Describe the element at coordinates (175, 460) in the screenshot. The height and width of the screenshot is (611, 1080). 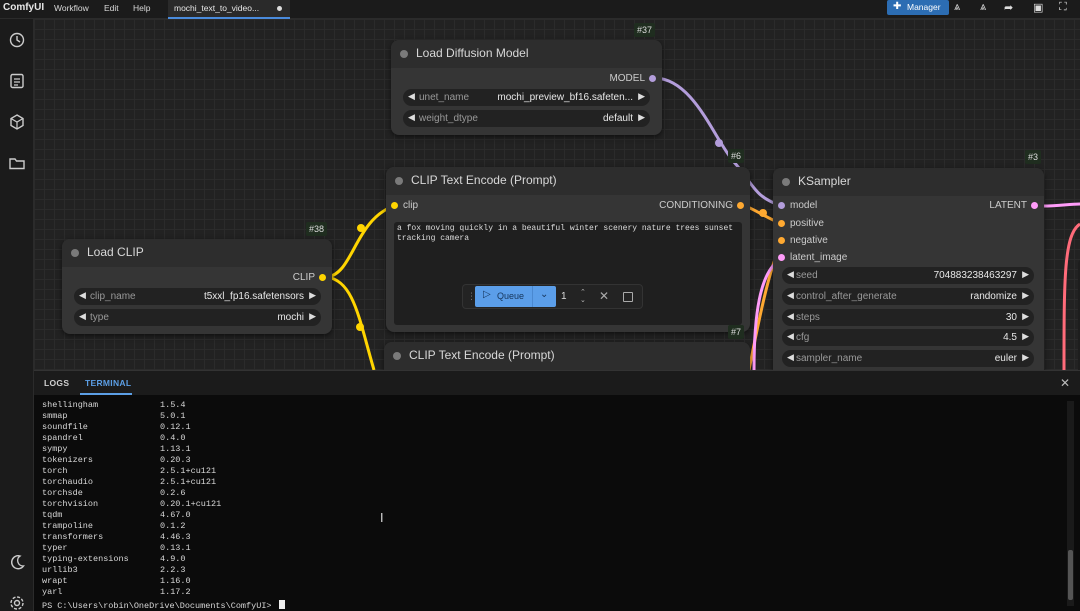
I see `package-version: 0.20.3` at that location.